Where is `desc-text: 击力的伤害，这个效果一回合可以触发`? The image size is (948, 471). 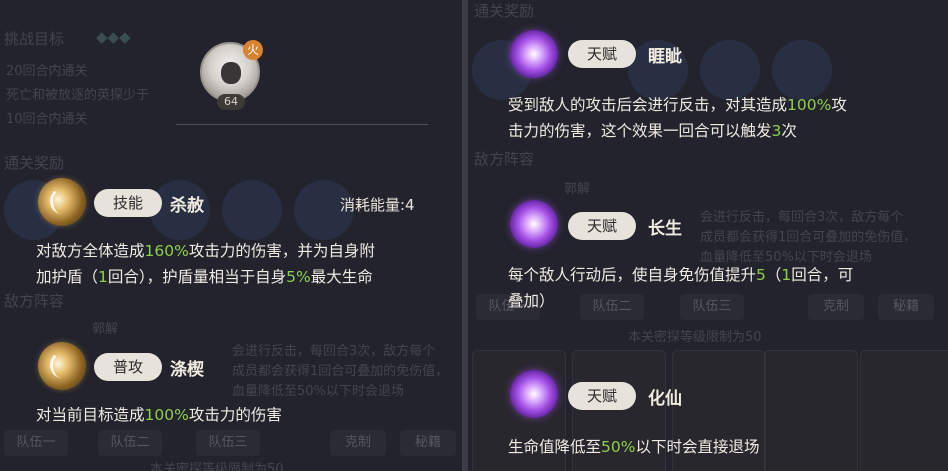 desc-text: 击力的伤害，这个效果一回合可以触发 is located at coordinates (640, 131).